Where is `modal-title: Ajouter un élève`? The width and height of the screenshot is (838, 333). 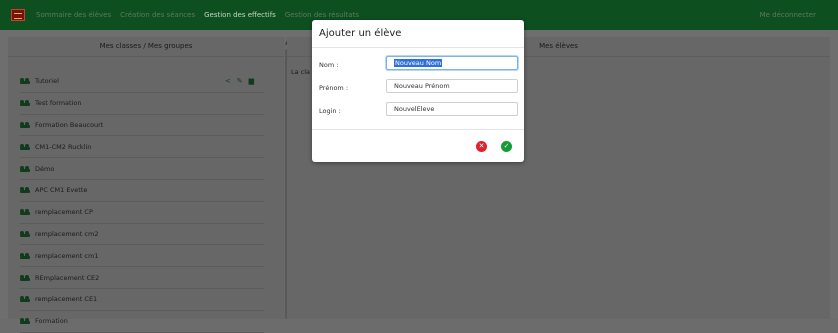 modal-title: Ajouter un élève is located at coordinates (360, 33).